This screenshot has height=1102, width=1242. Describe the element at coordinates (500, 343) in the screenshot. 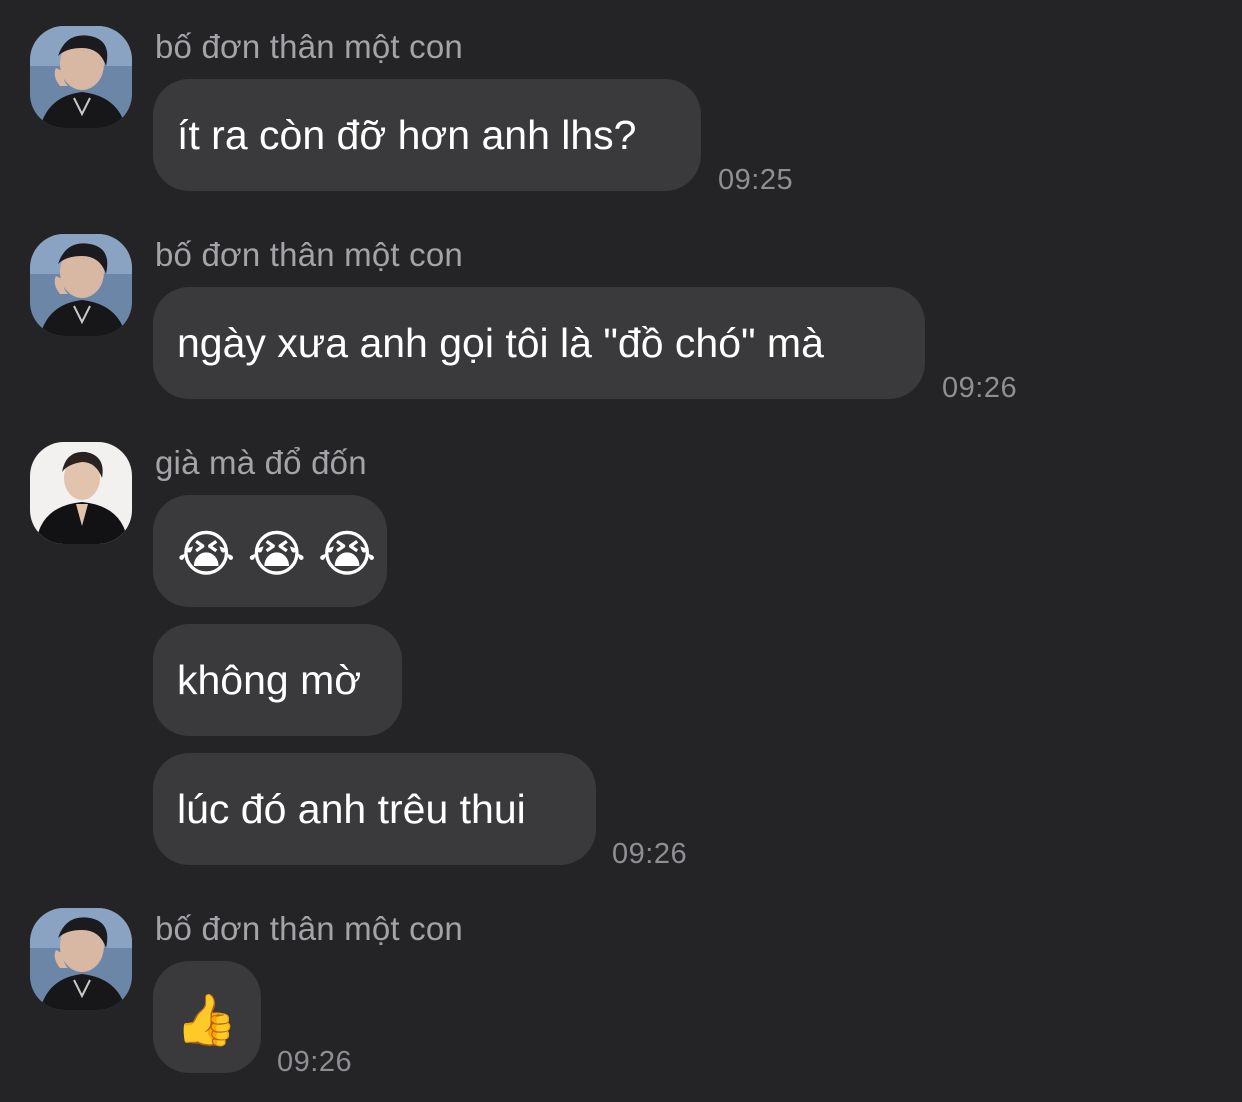

I see `message-text: ngày xưa anh gọi tôi là "đồ chó" mà` at that location.